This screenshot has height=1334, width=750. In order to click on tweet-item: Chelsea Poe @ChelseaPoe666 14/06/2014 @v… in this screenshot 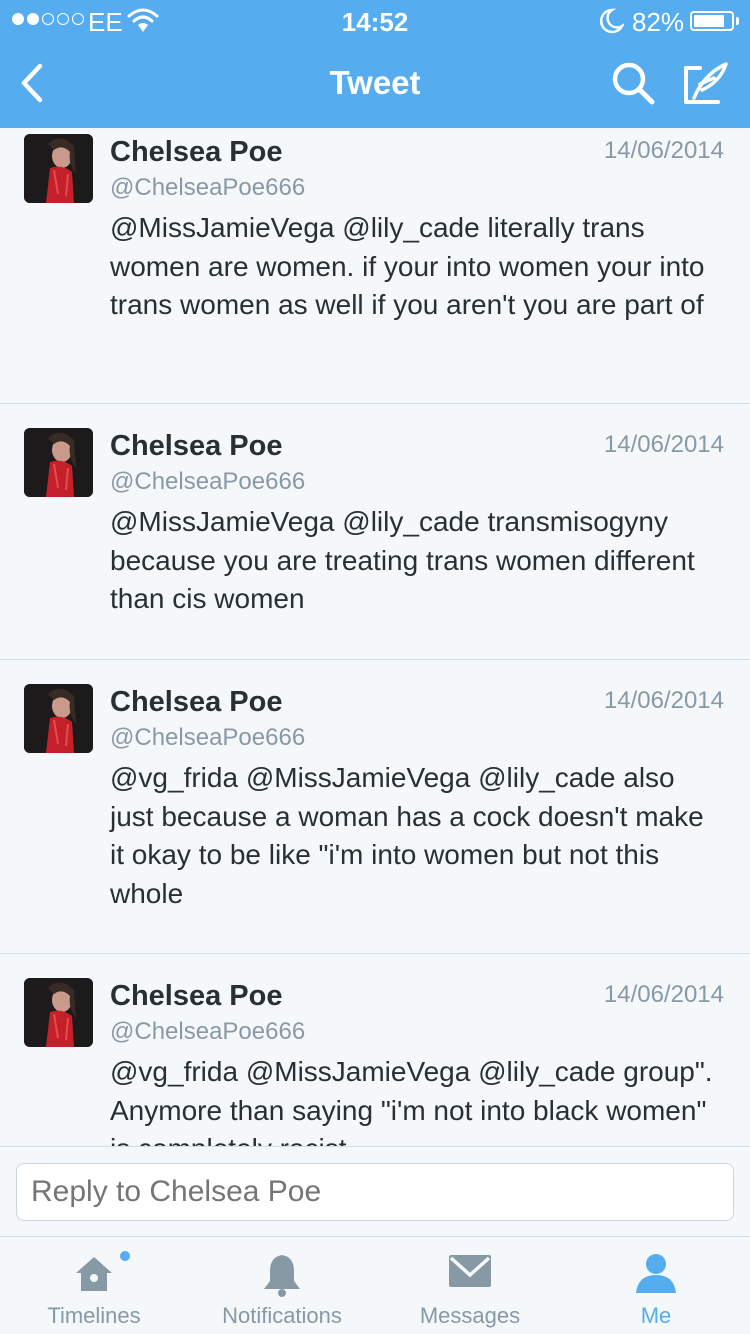, I will do `click(375, 1050)`.